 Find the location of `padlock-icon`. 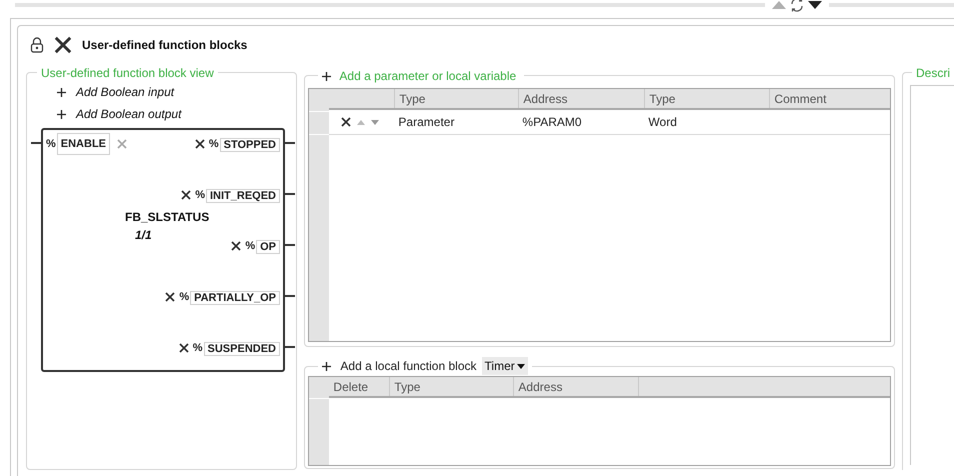

padlock-icon is located at coordinates (37, 45).